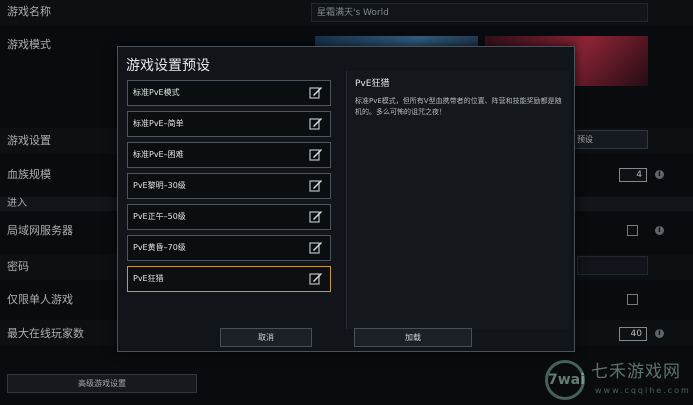 Image resolution: width=693 pixels, height=405 pixels. Describe the element at coordinates (636, 372) in the screenshot. I see `watermark-brand: 七禾游戏网` at that location.